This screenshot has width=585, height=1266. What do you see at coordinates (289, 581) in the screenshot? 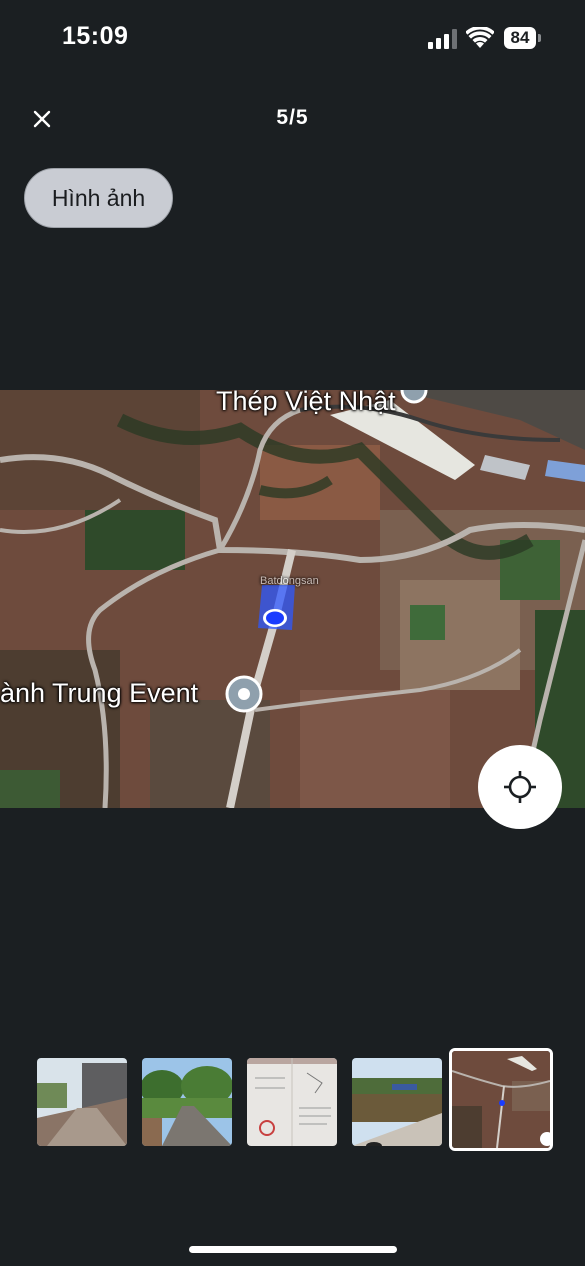
I see `map-watermark: Batdongsan` at bounding box center [289, 581].